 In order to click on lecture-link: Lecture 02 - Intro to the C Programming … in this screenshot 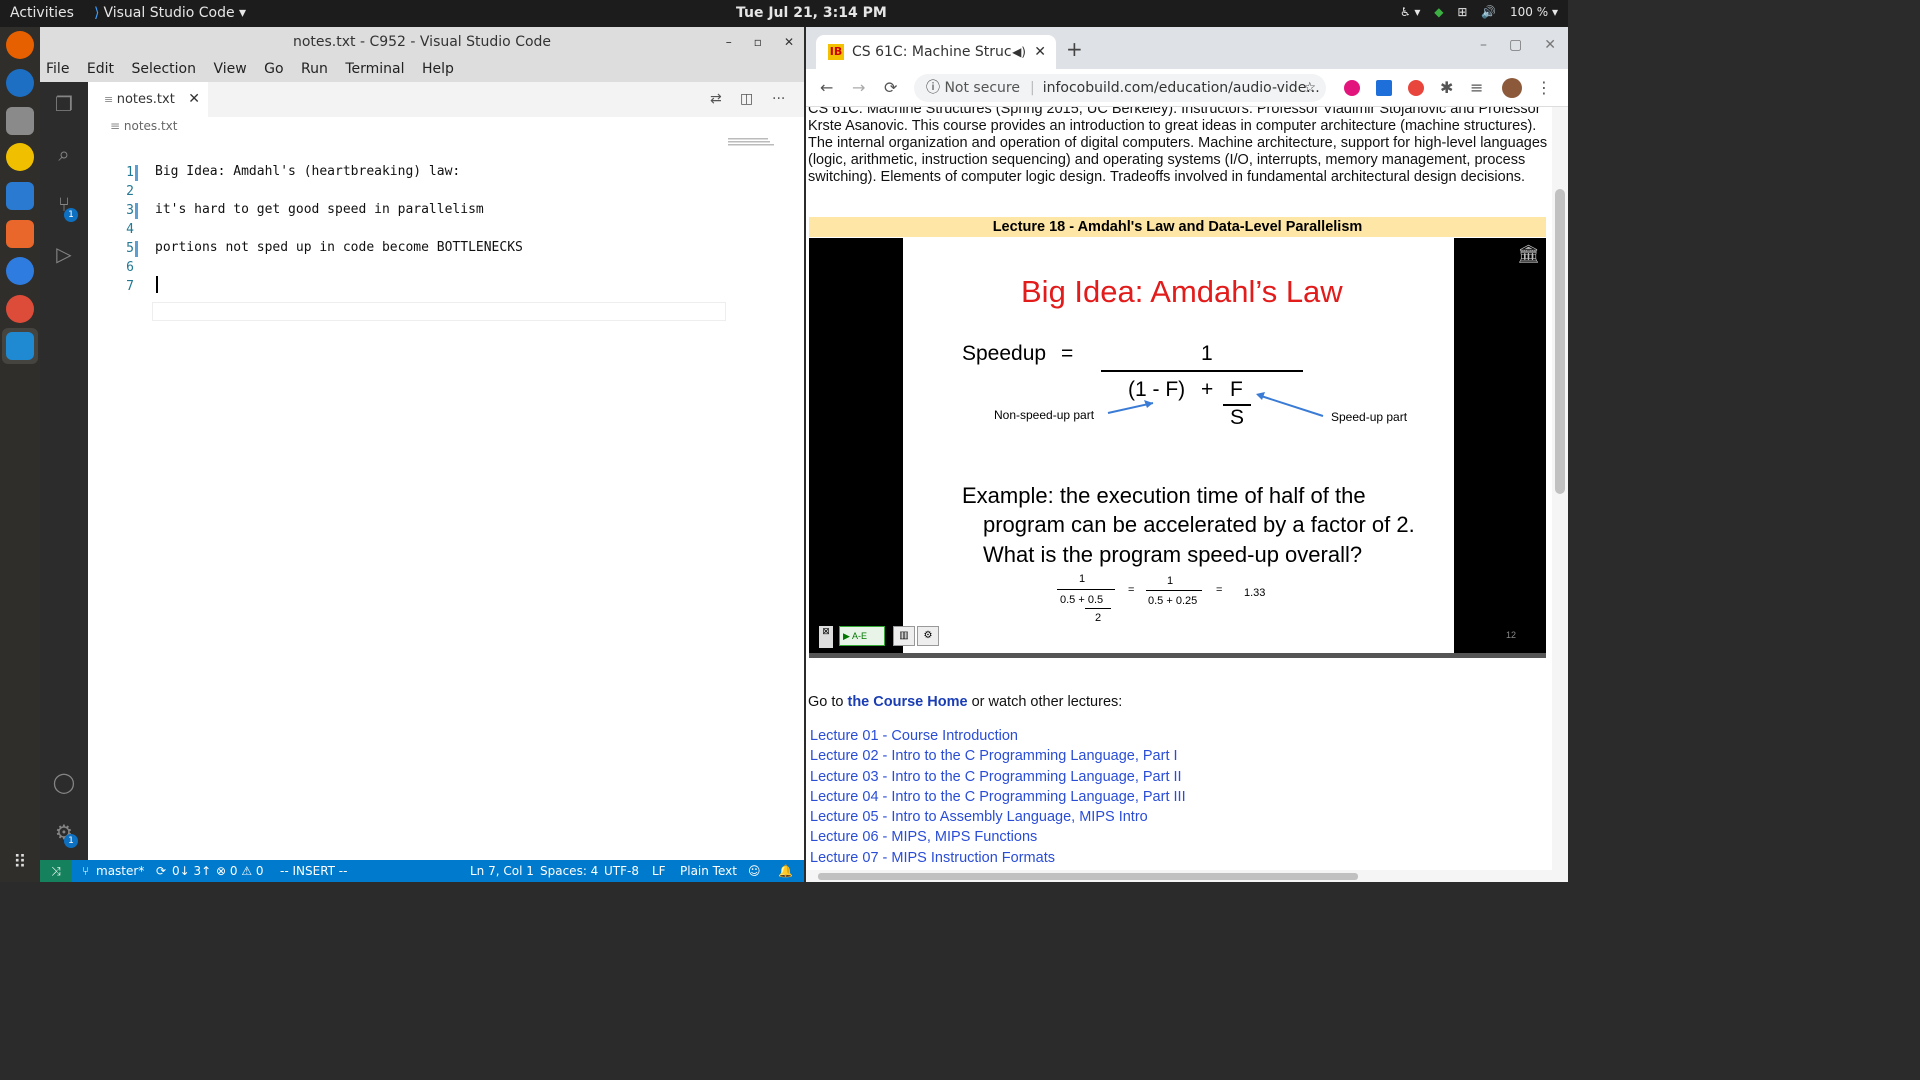, I will do `click(998, 756)`.